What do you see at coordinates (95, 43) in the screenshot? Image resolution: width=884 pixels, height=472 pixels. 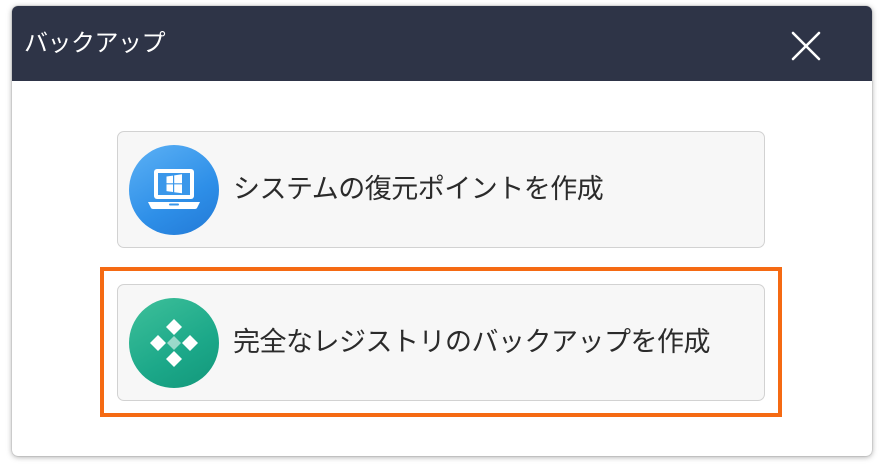 I see `dialog-title: バックアップ` at bounding box center [95, 43].